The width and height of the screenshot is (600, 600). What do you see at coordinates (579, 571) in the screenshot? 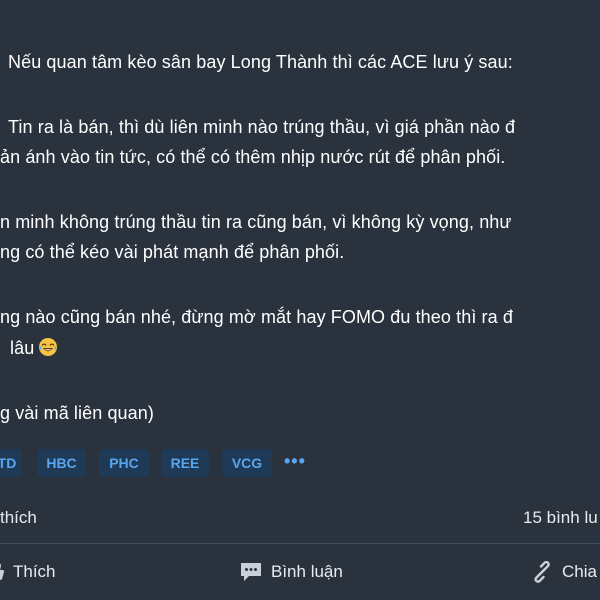
I see `share-label: Chia` at bounding box center [579, 571].